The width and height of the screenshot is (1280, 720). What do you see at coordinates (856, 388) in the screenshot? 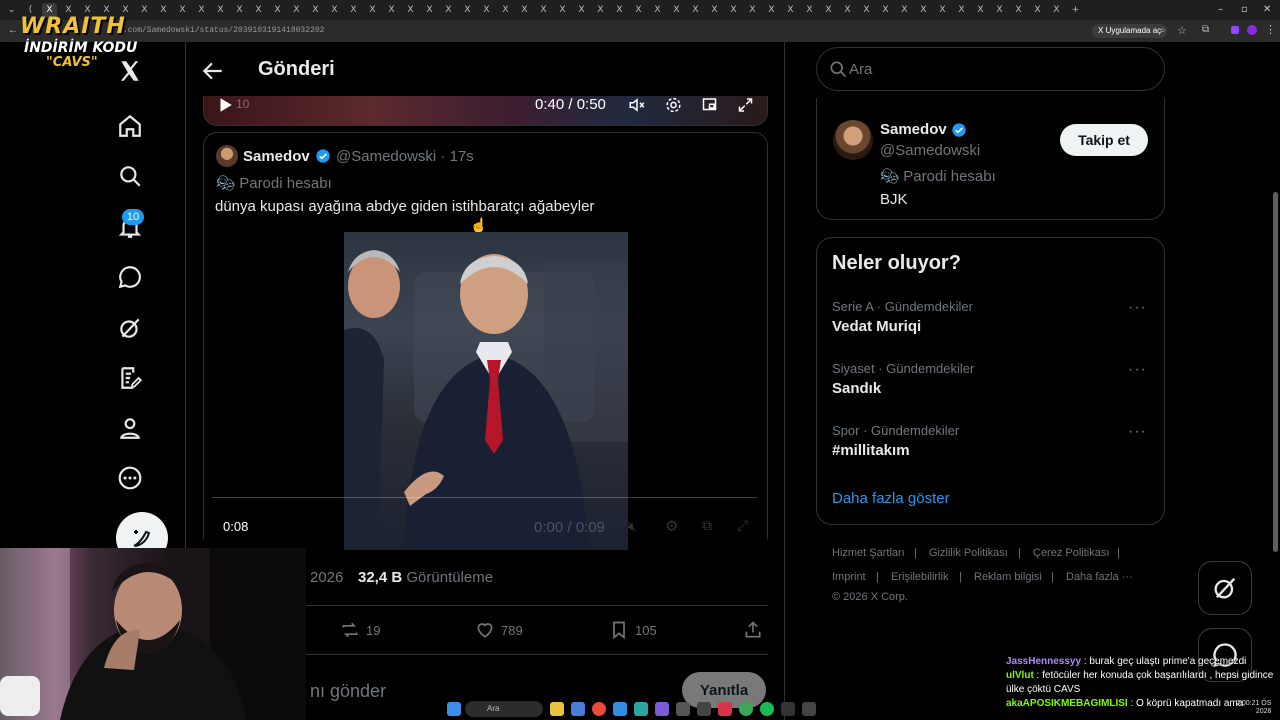
I see `trend-name: Sandık` at bounding box center [856, 388].